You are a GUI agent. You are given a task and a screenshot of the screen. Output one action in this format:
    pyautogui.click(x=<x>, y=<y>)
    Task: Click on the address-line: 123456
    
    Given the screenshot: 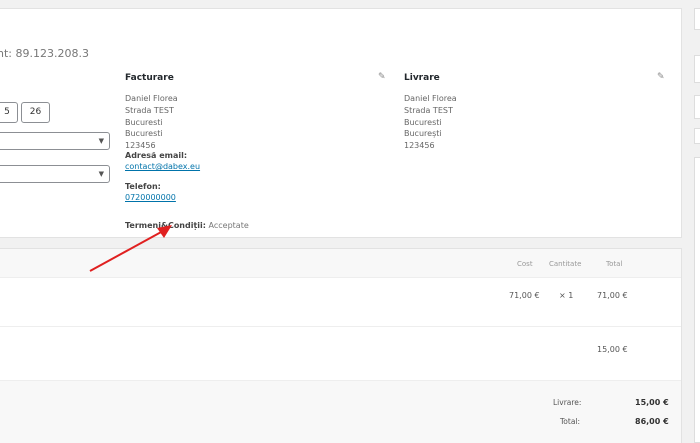 What is the action you would take?
    pyautogui.click(x=419, y=146)
    